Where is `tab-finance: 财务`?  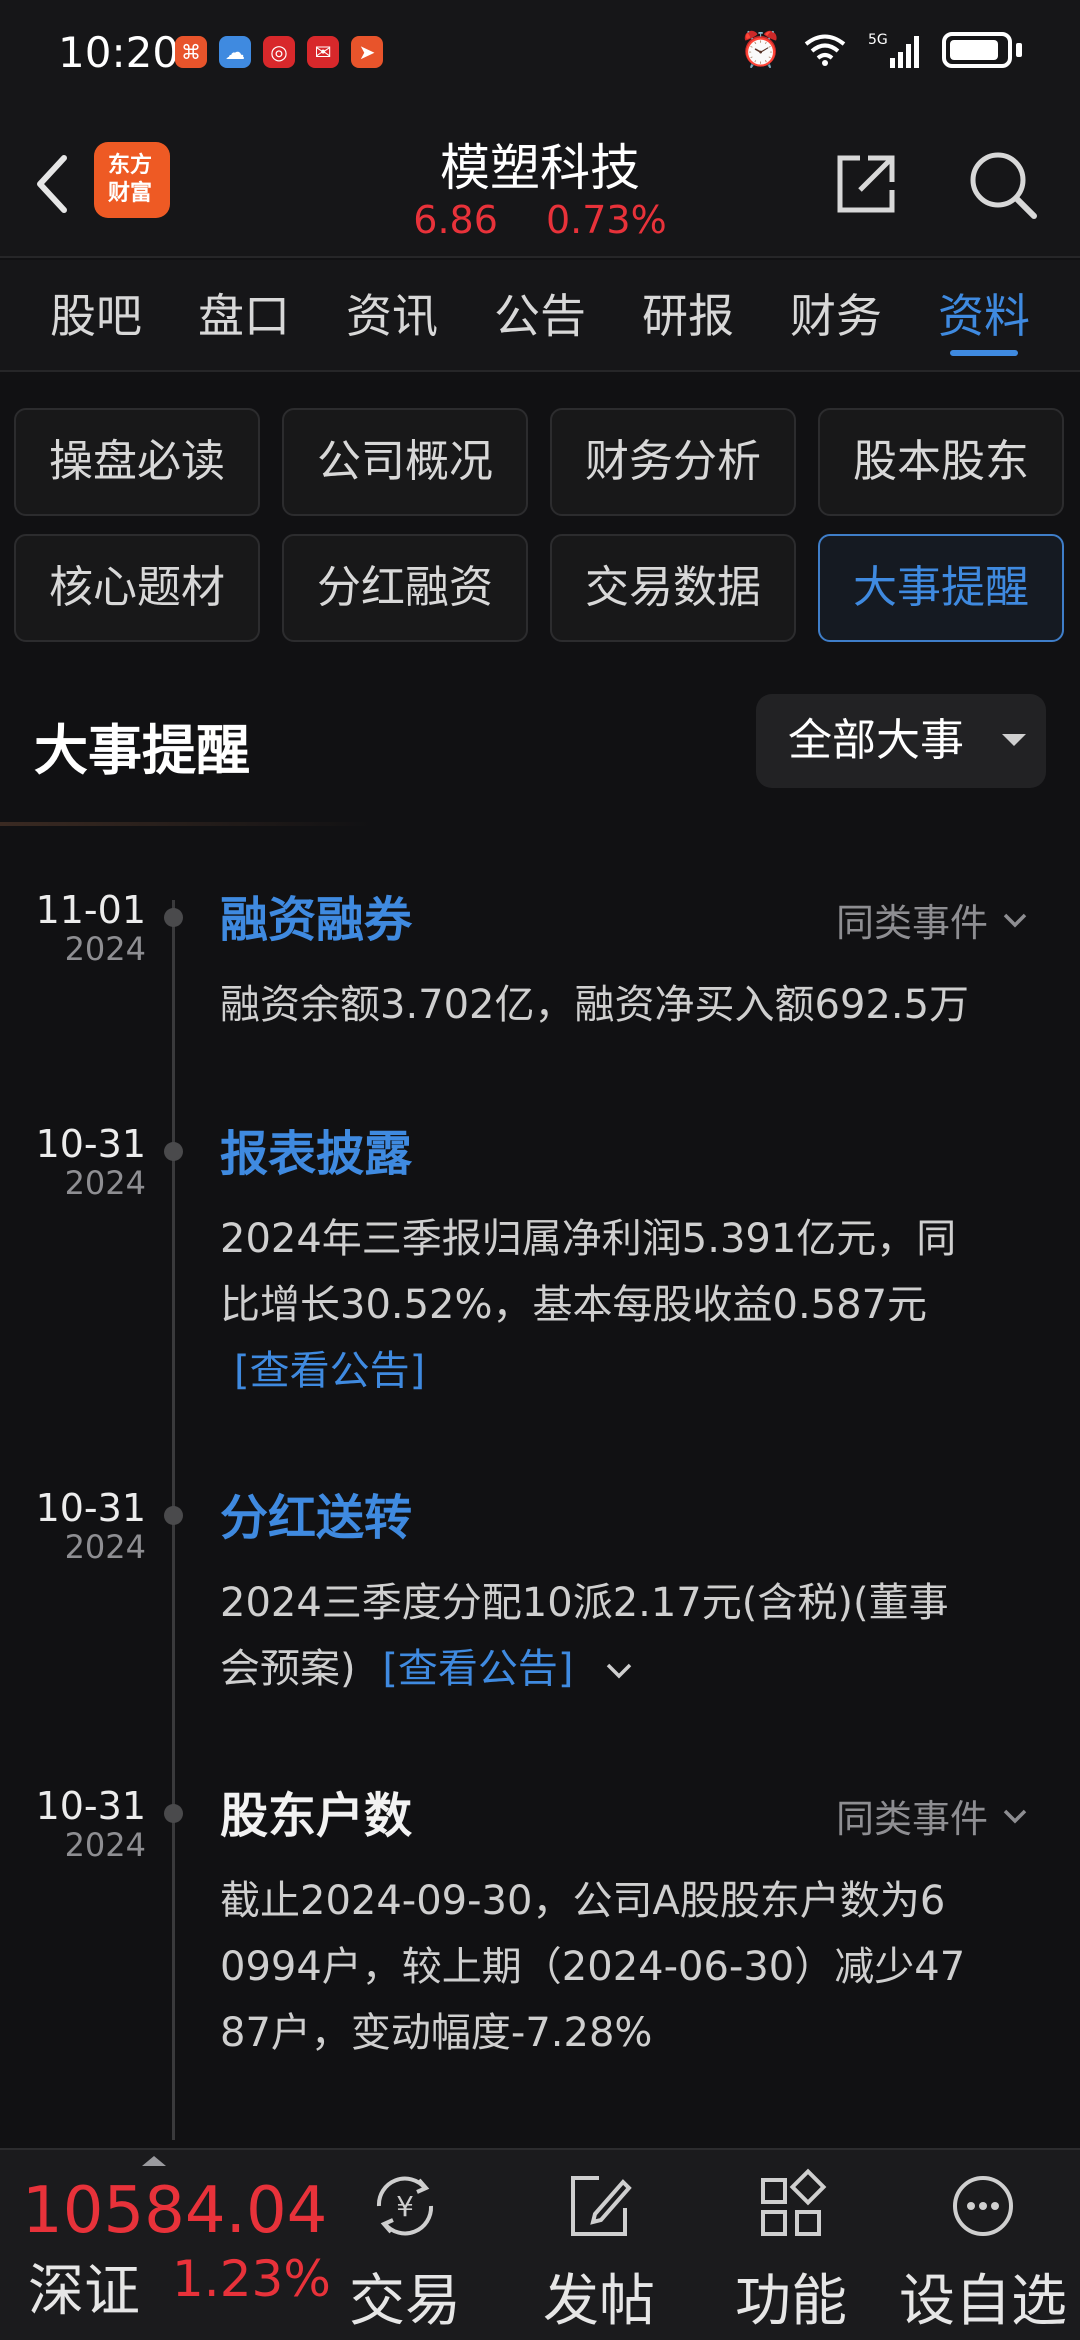 tab-finance: 财务 is located at coordinates (836, 315).